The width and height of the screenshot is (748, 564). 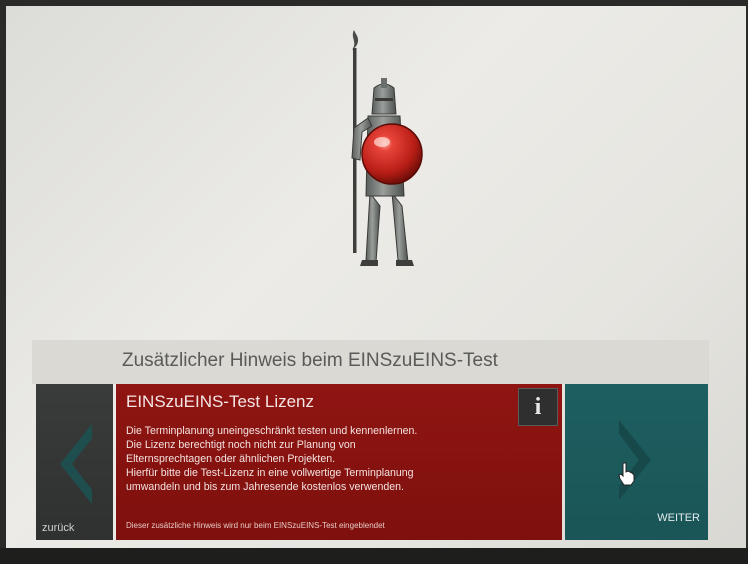 What do you see at coordinates (387, 148) in the screenshot?
I see `knight-logo` at bounding box center [387, 148].